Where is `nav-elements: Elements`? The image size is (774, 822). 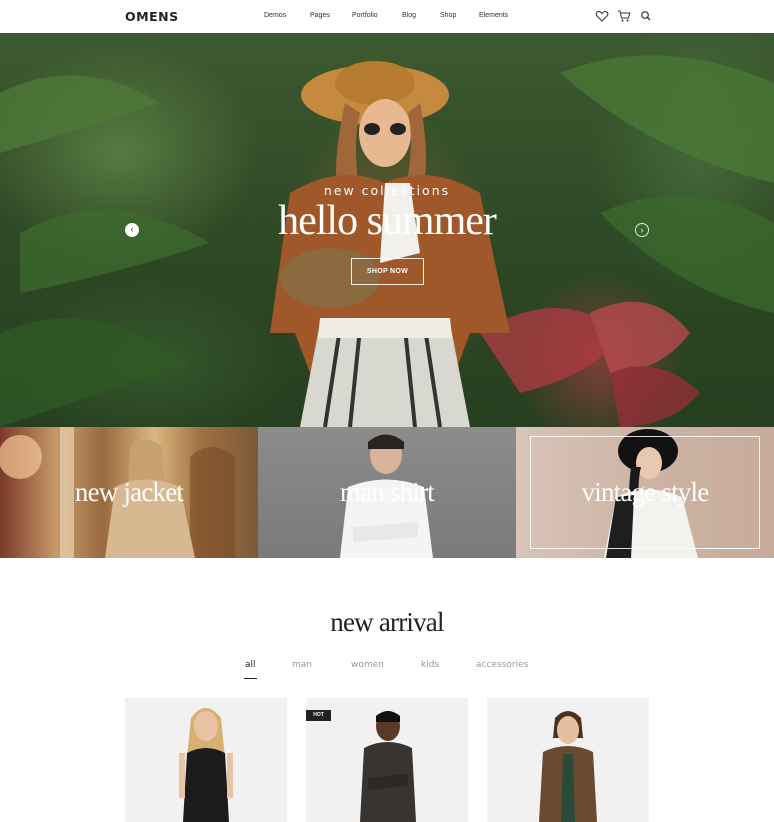
nav-elements: Elements is located at coordinates (493, 15).